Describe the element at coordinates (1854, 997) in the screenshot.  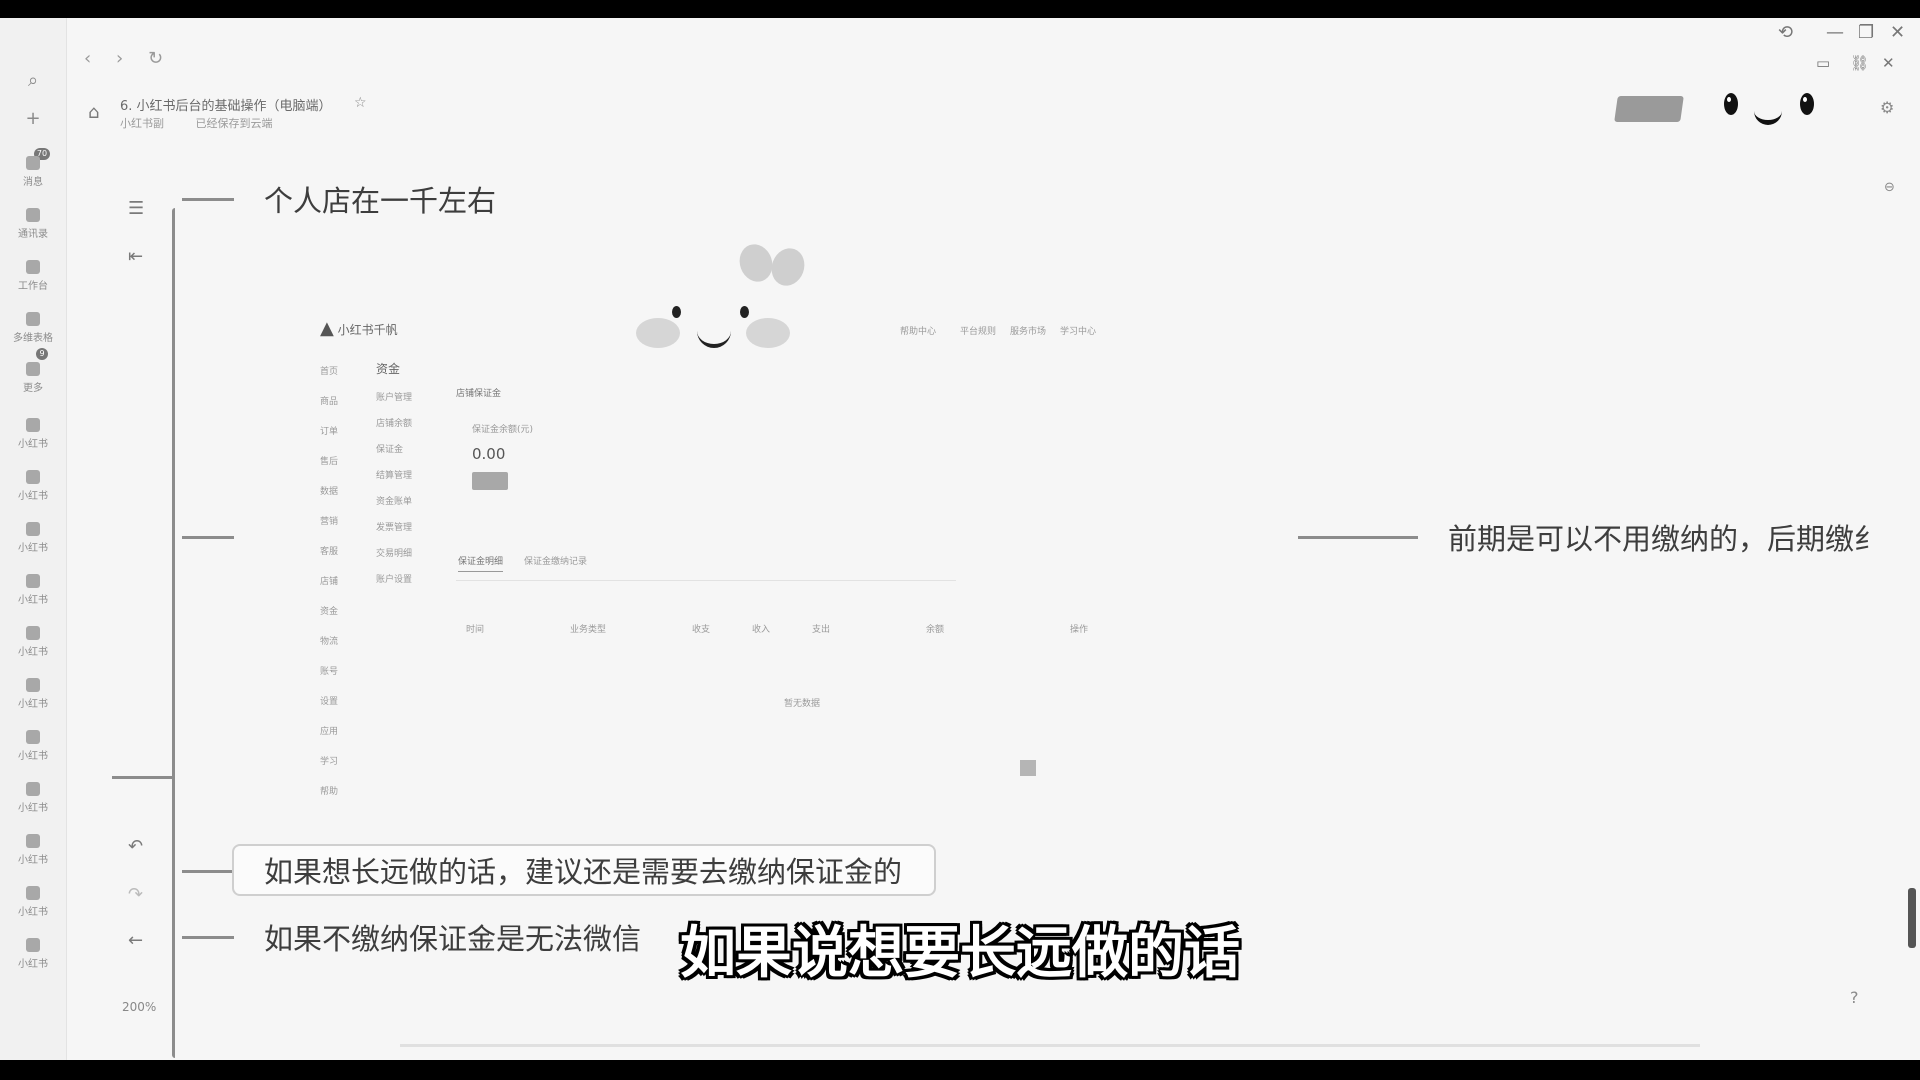
I see `help-icon: ?` at that location.